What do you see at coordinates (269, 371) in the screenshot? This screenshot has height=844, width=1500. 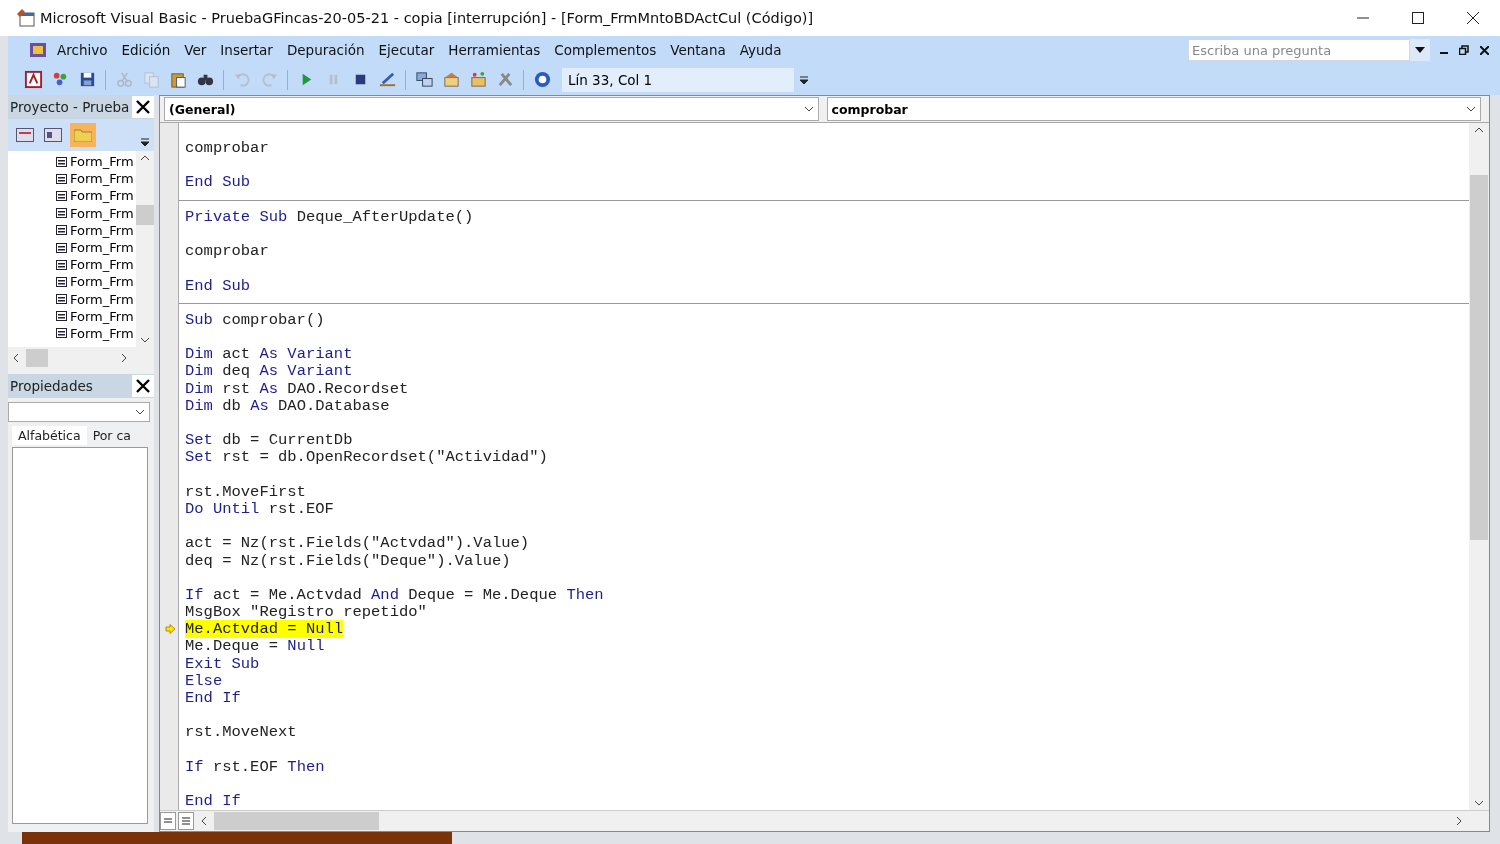 I see `code-line: Dim deq As Variant` at bounding box center [269, 371].